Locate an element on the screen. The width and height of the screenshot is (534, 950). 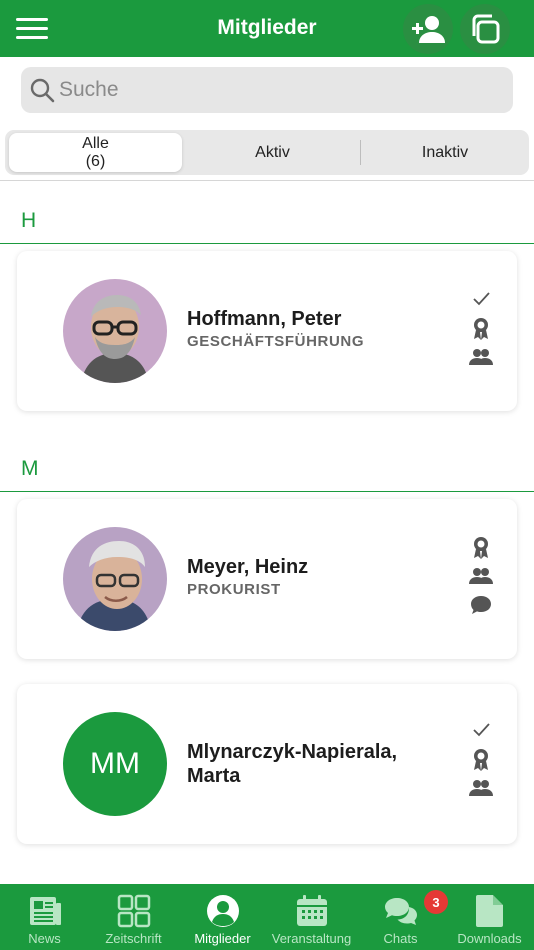
calendar-icon is located at coordinates (311, 910).